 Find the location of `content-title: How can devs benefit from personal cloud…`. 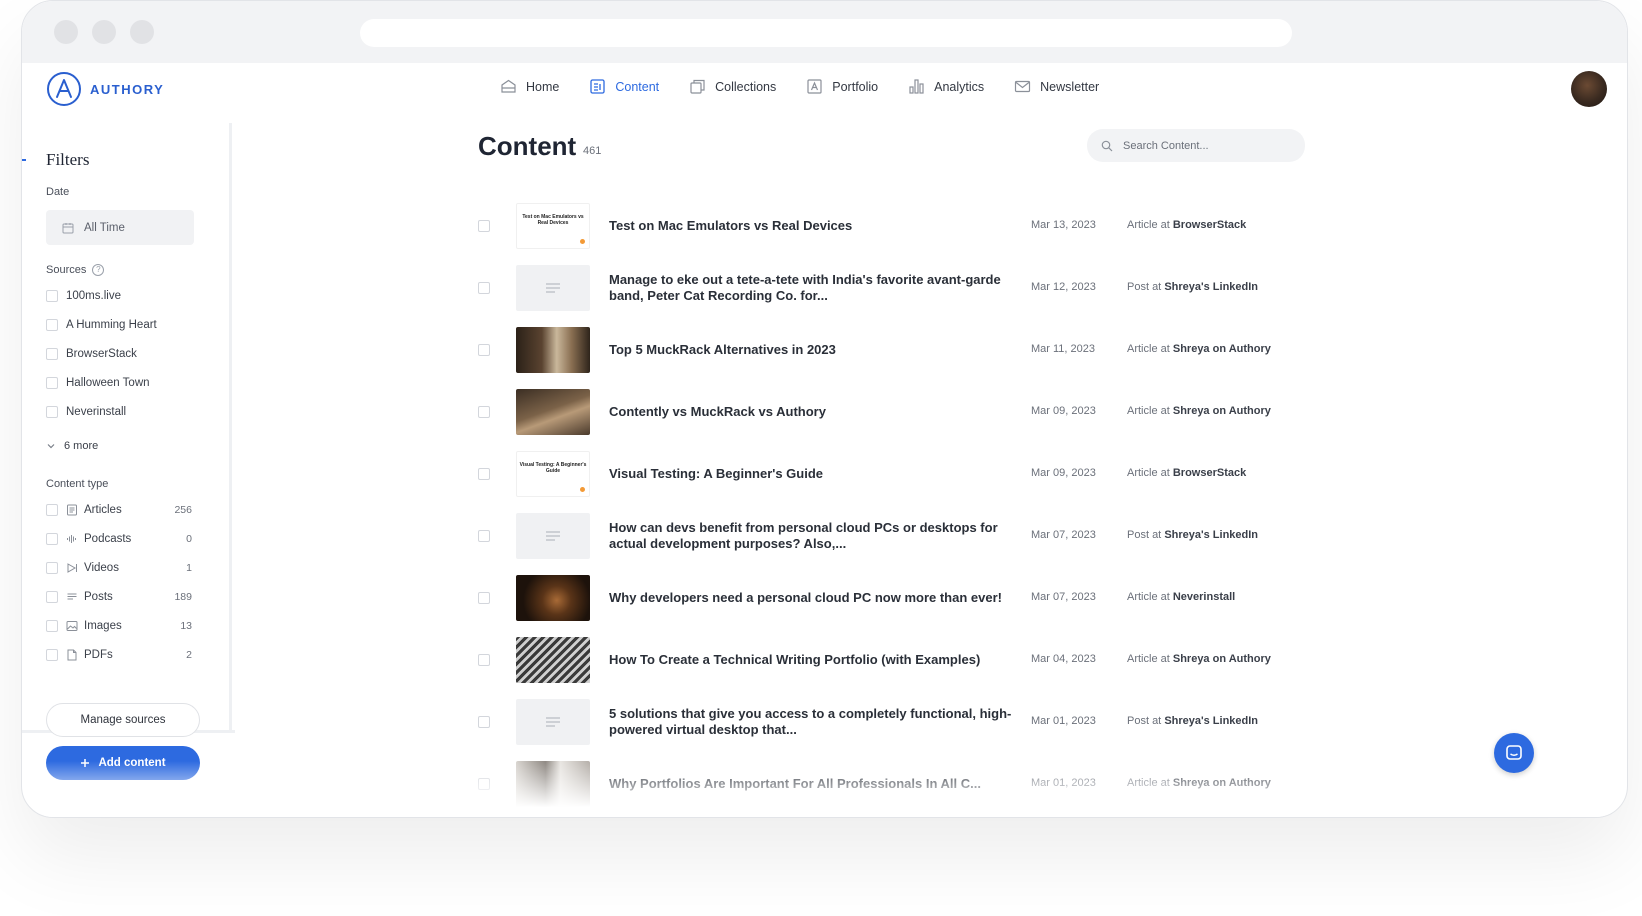

content-title: How can devs benefit from personal cloud… is located at coordinates (814, 536).